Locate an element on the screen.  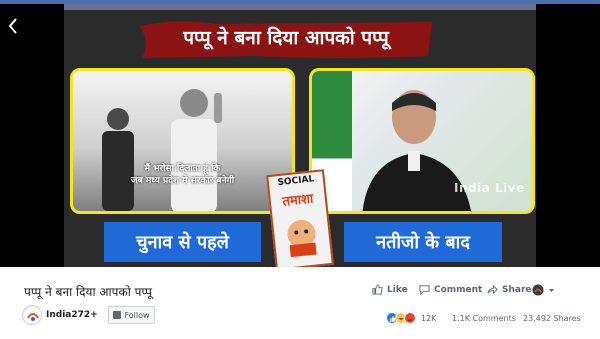
chevron-left-icon is located at coordinates (13, 26).